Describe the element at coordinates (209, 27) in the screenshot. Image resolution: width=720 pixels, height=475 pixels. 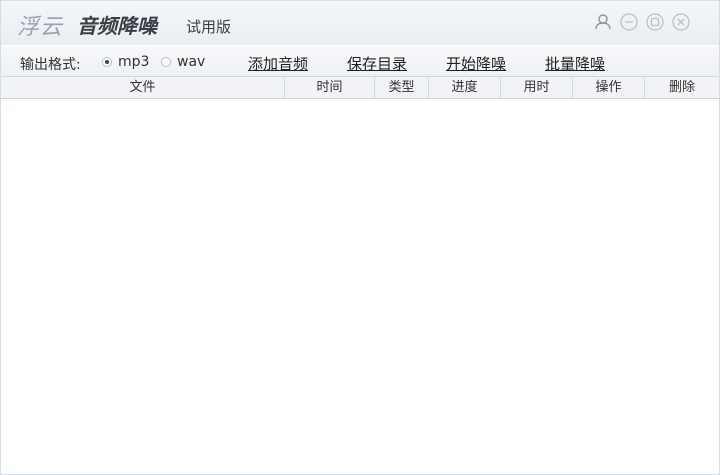
I see `edition-label: 试用版` at that location.